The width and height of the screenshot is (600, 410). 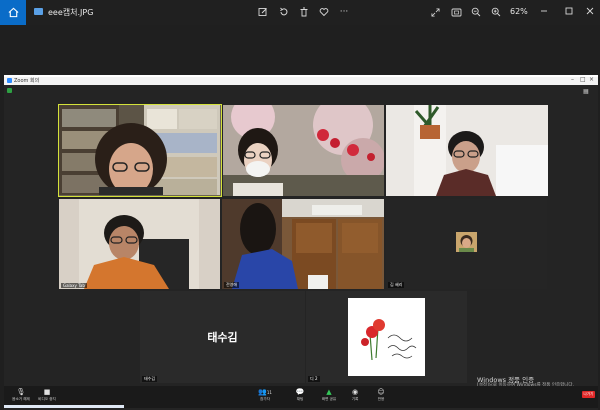 I want to click on rotate-icon, so click(x=284, y=11).